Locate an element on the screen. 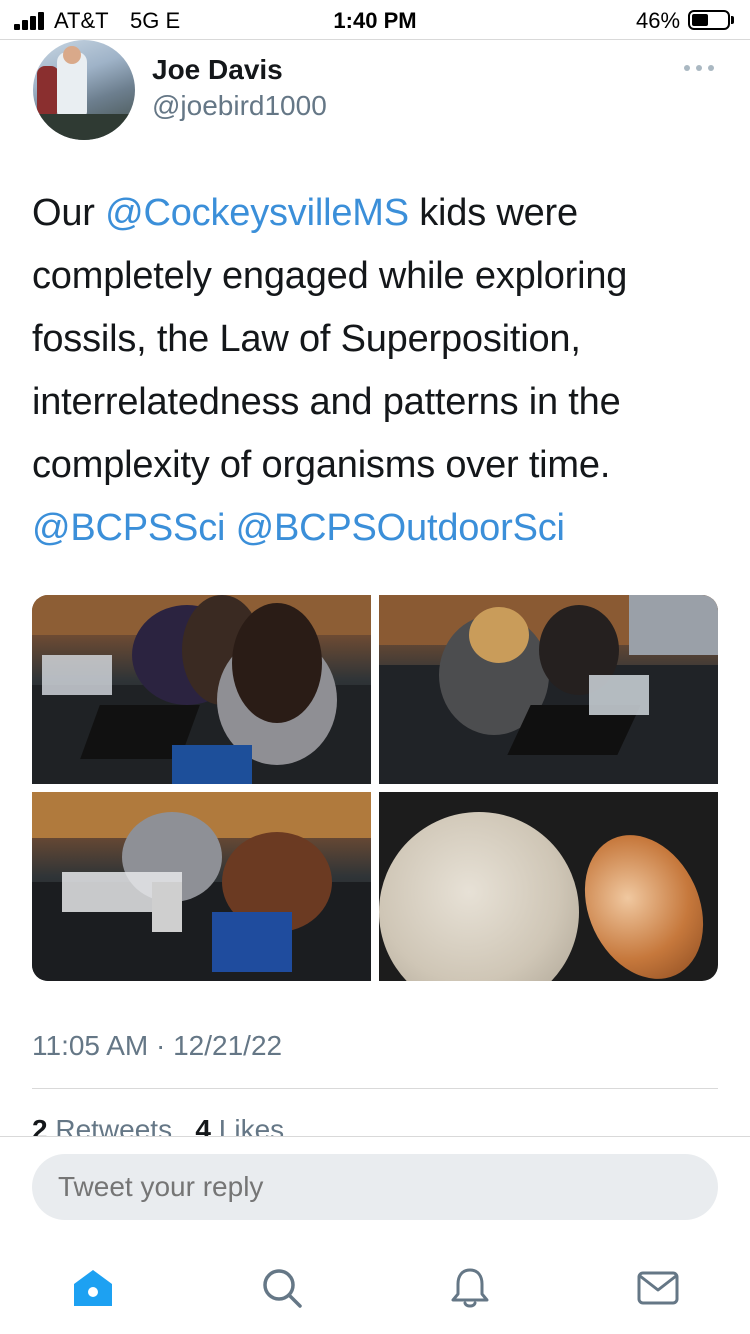 This screenshot has width=750, height=1334. notifications-tab is located at coordinates (470, 1288).